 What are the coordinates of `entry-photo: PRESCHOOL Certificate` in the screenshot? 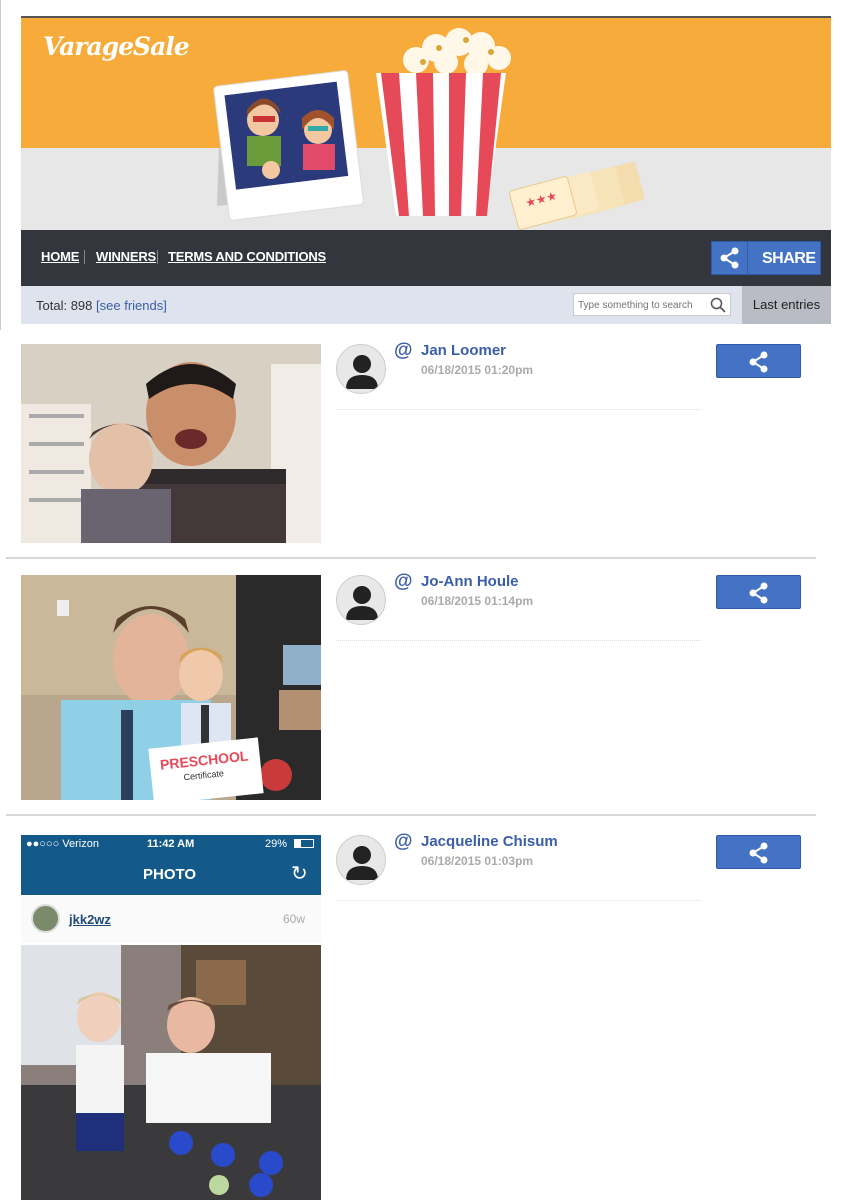 It's located at (171, 687).